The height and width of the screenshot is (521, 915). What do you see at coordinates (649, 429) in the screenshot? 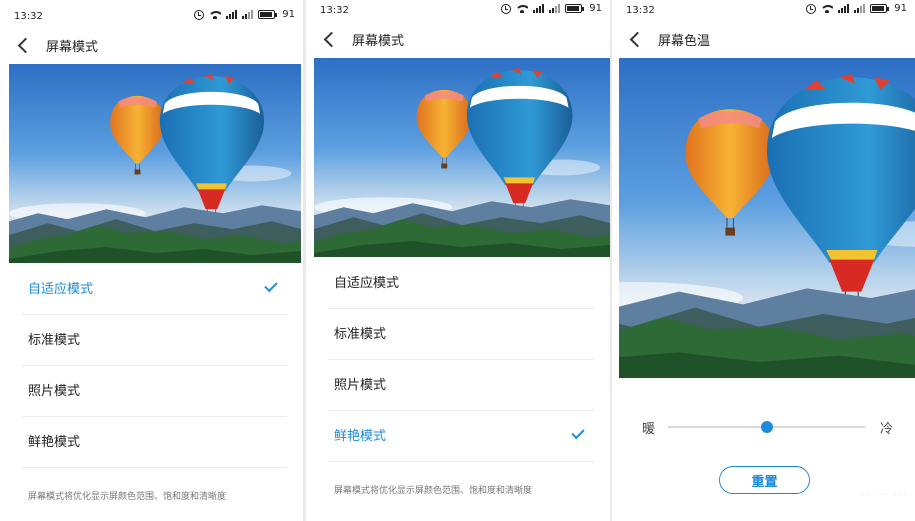
I see `warm-label: 暖` at bounding box center [649, 429].